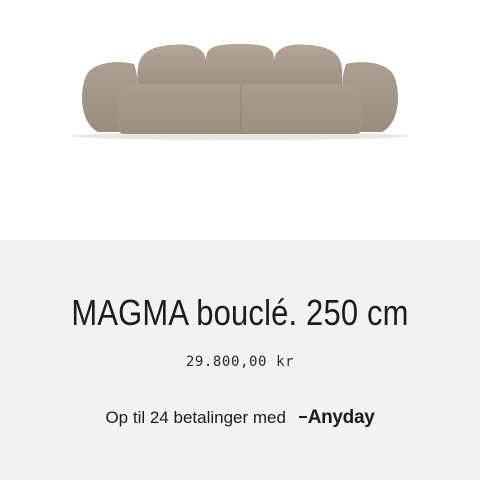  Describe the element at coordinates (179, 109) in the screenshot. I see `seat-cushion-left` at that location.